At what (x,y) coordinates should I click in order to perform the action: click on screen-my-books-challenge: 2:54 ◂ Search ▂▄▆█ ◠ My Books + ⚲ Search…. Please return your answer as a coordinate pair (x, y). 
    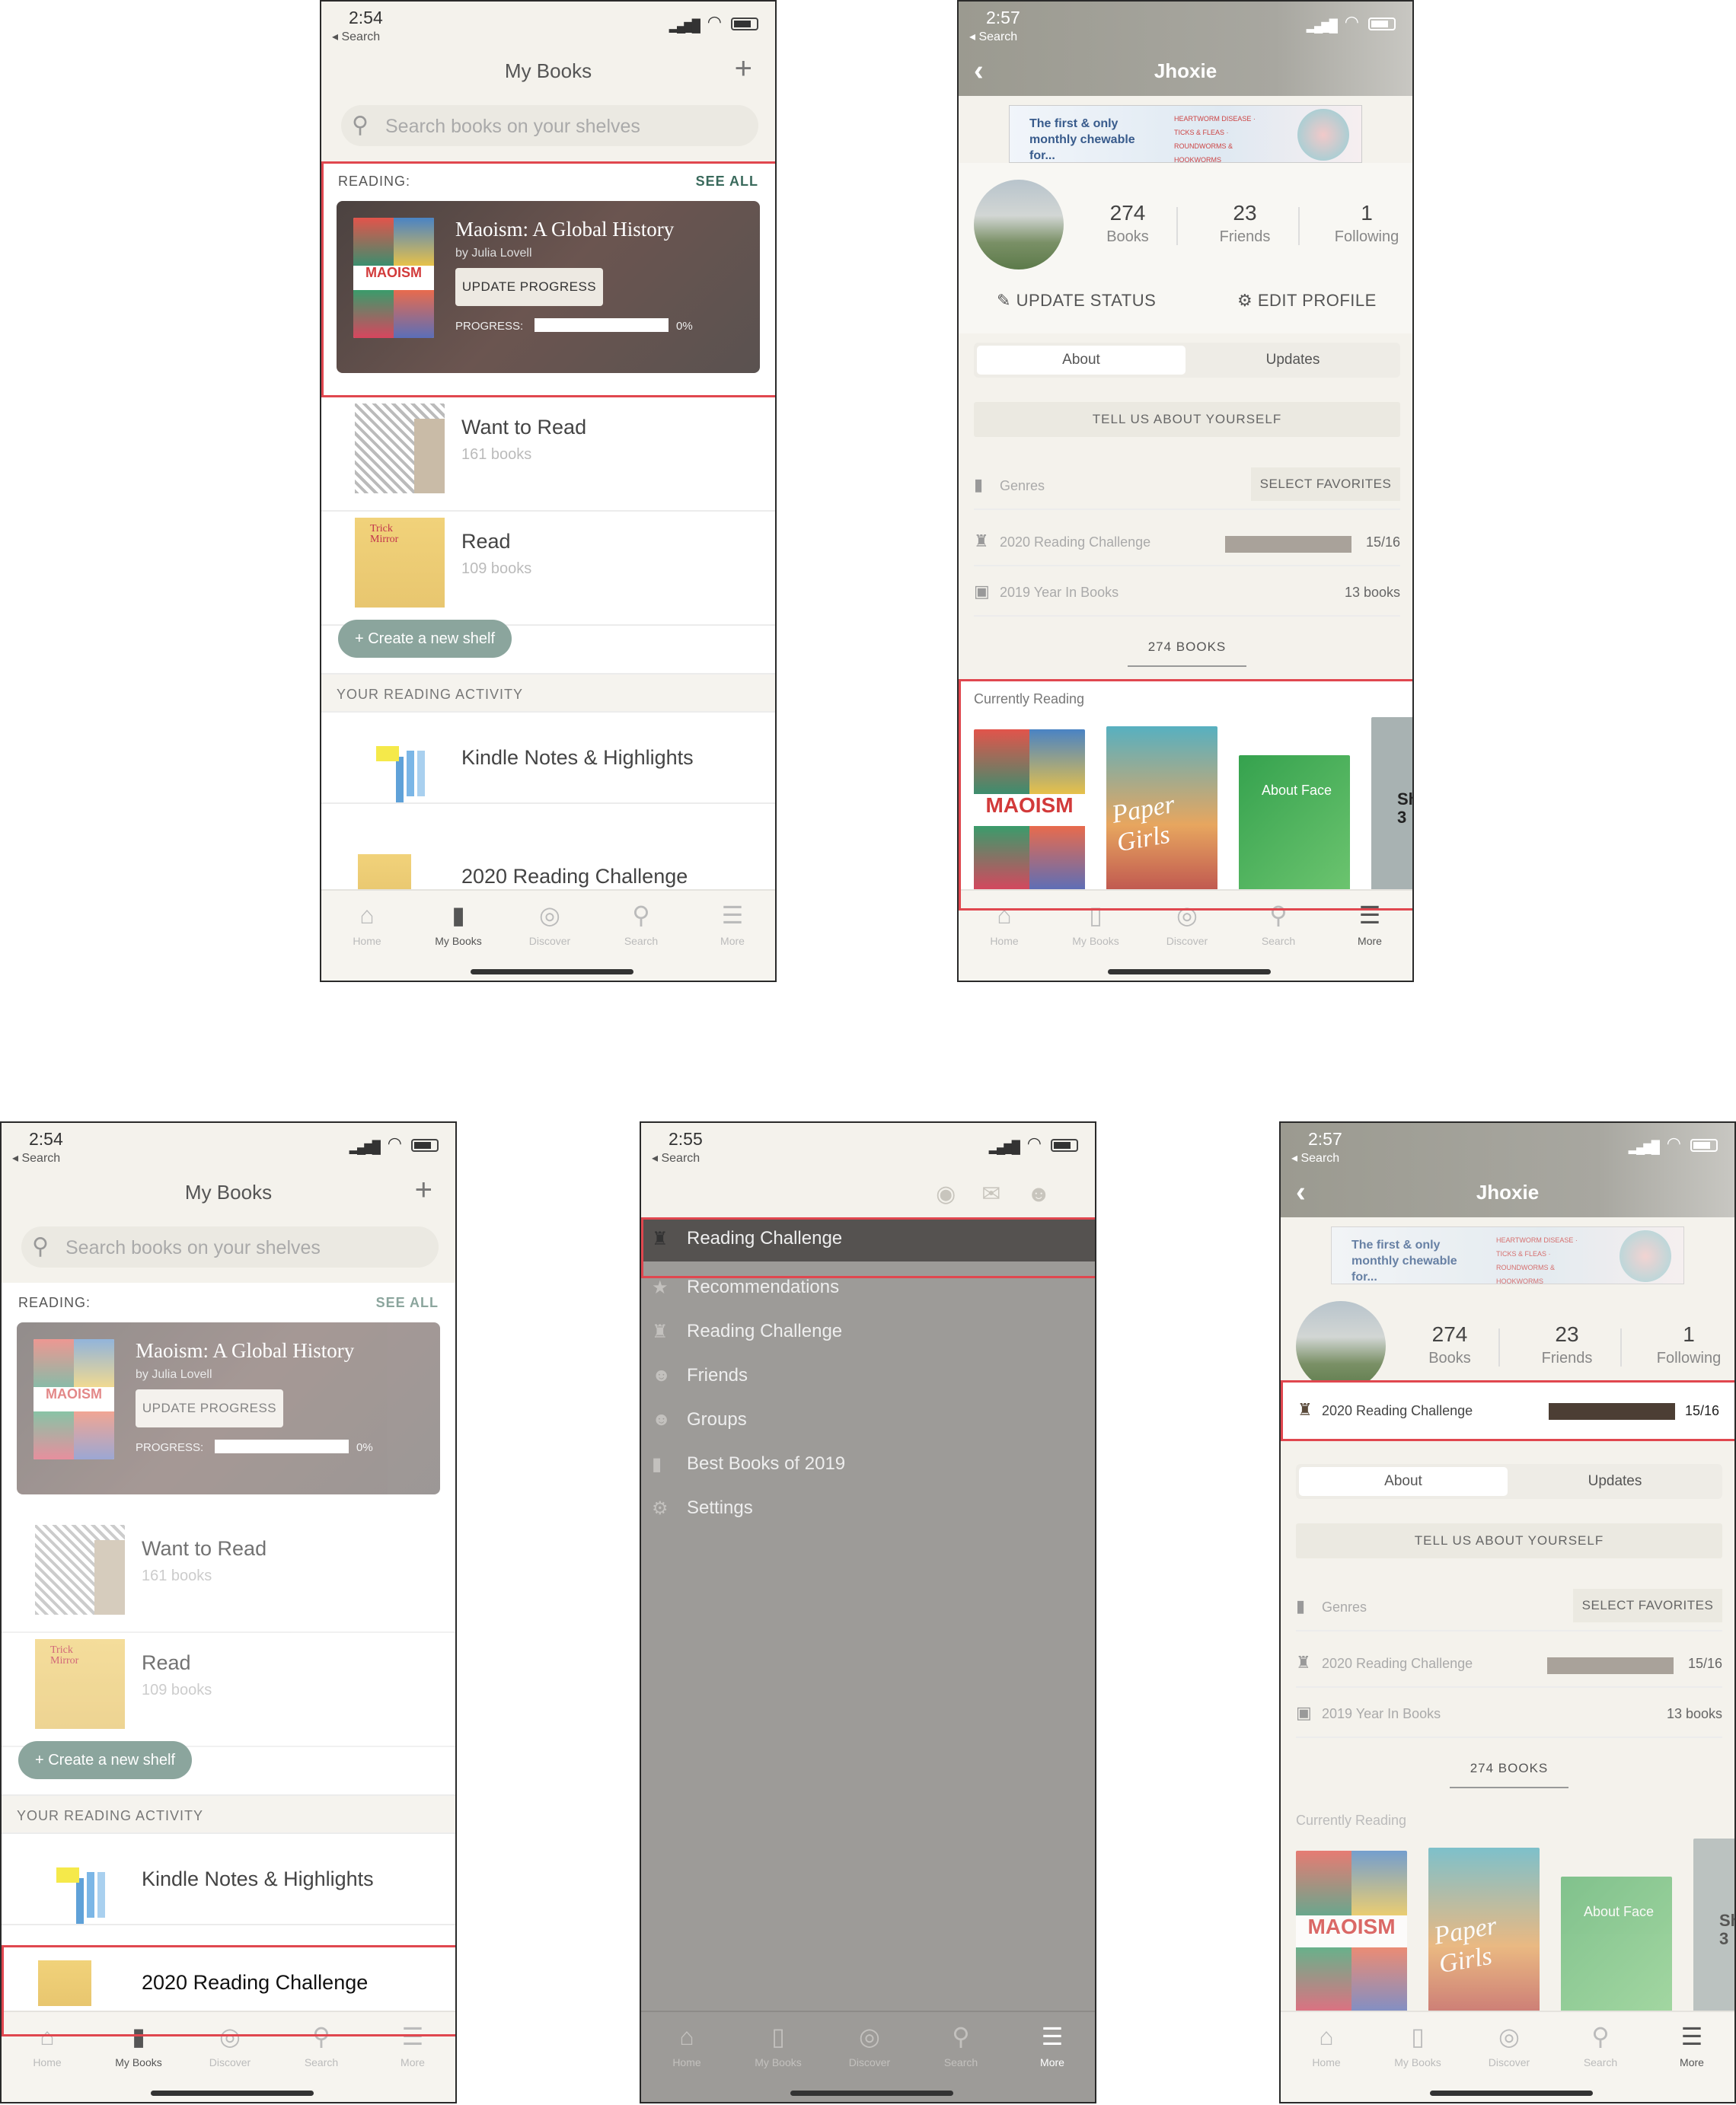
    Looking at the image, I should click on (229, 1612).